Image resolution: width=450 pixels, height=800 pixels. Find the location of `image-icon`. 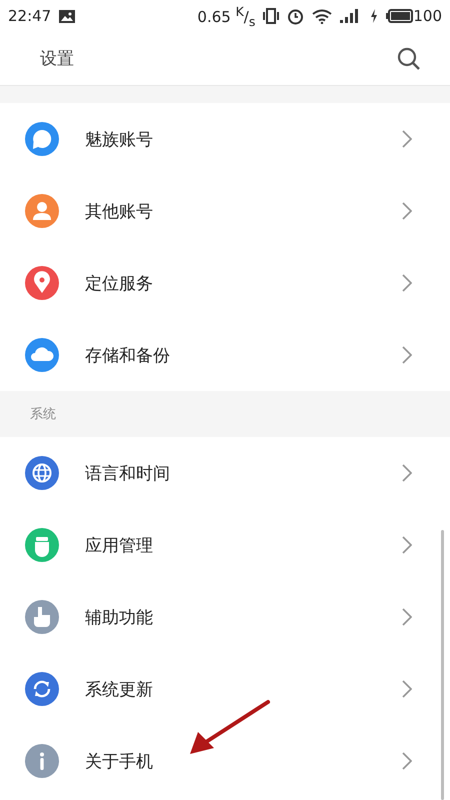

image-icon is located at coordinates (67, 16).